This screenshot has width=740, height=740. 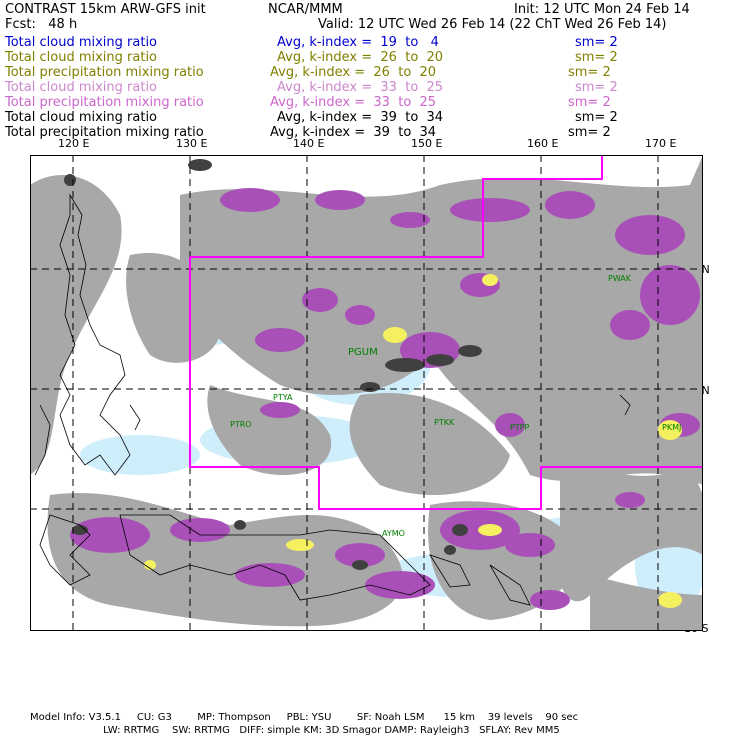 What do you see at coordinates (283, 397) in the screenshot?
I see `station-label: PTYA` at bounding box center [283, 397].